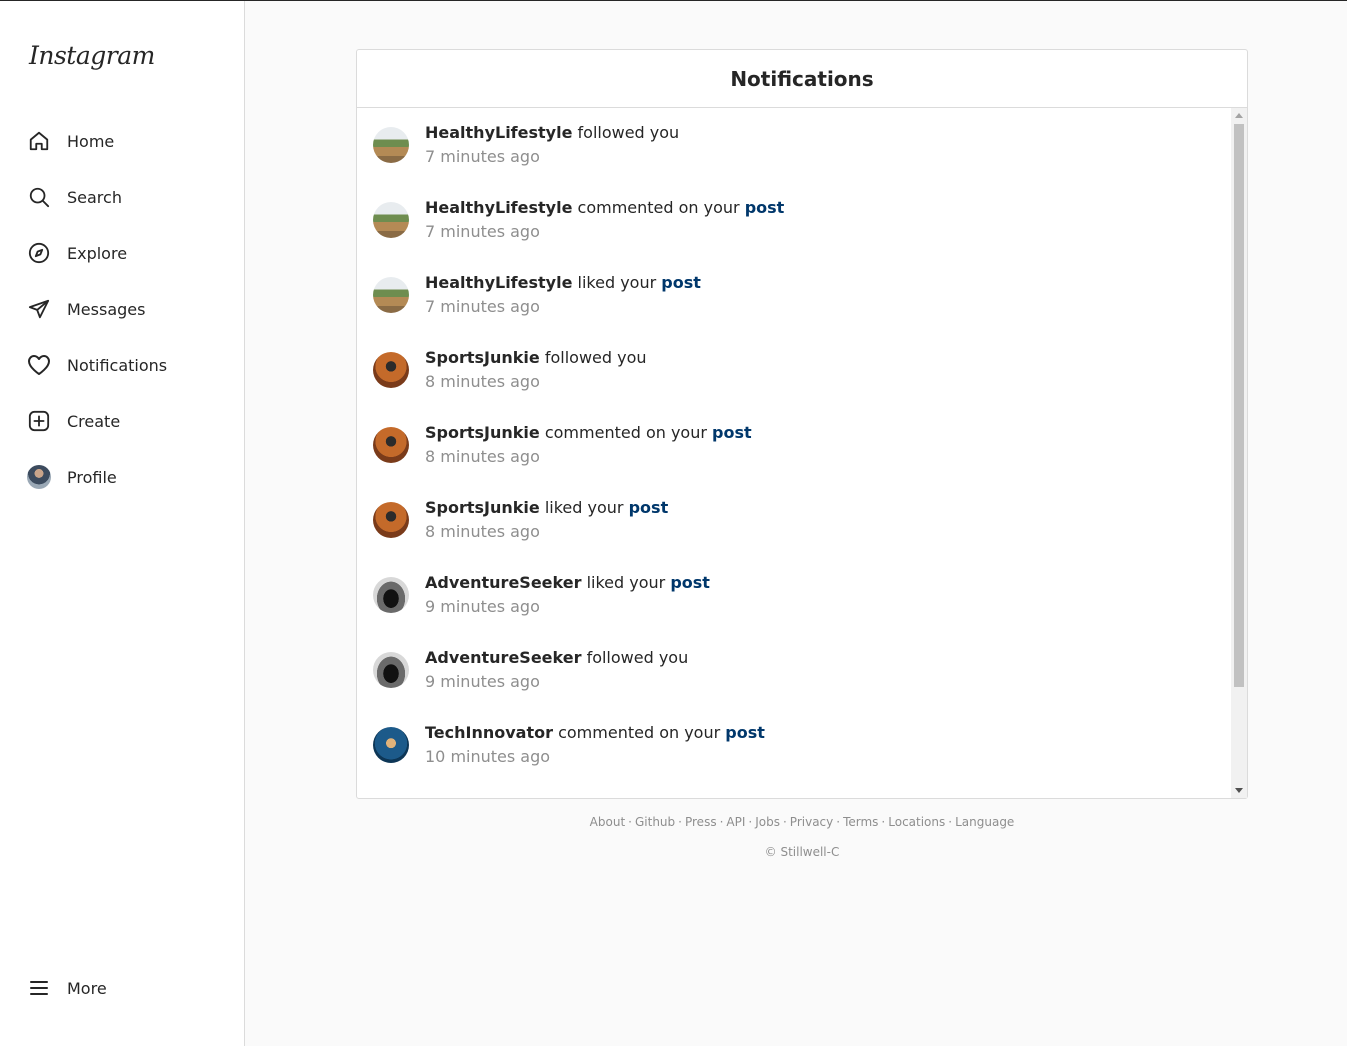 The height and width of the screenshot is (1046, 1347). What do you see at coordinates (122, 197) in the screenshot?
I see `sidebar-item-search: Search` at bounding box center [122, 197].